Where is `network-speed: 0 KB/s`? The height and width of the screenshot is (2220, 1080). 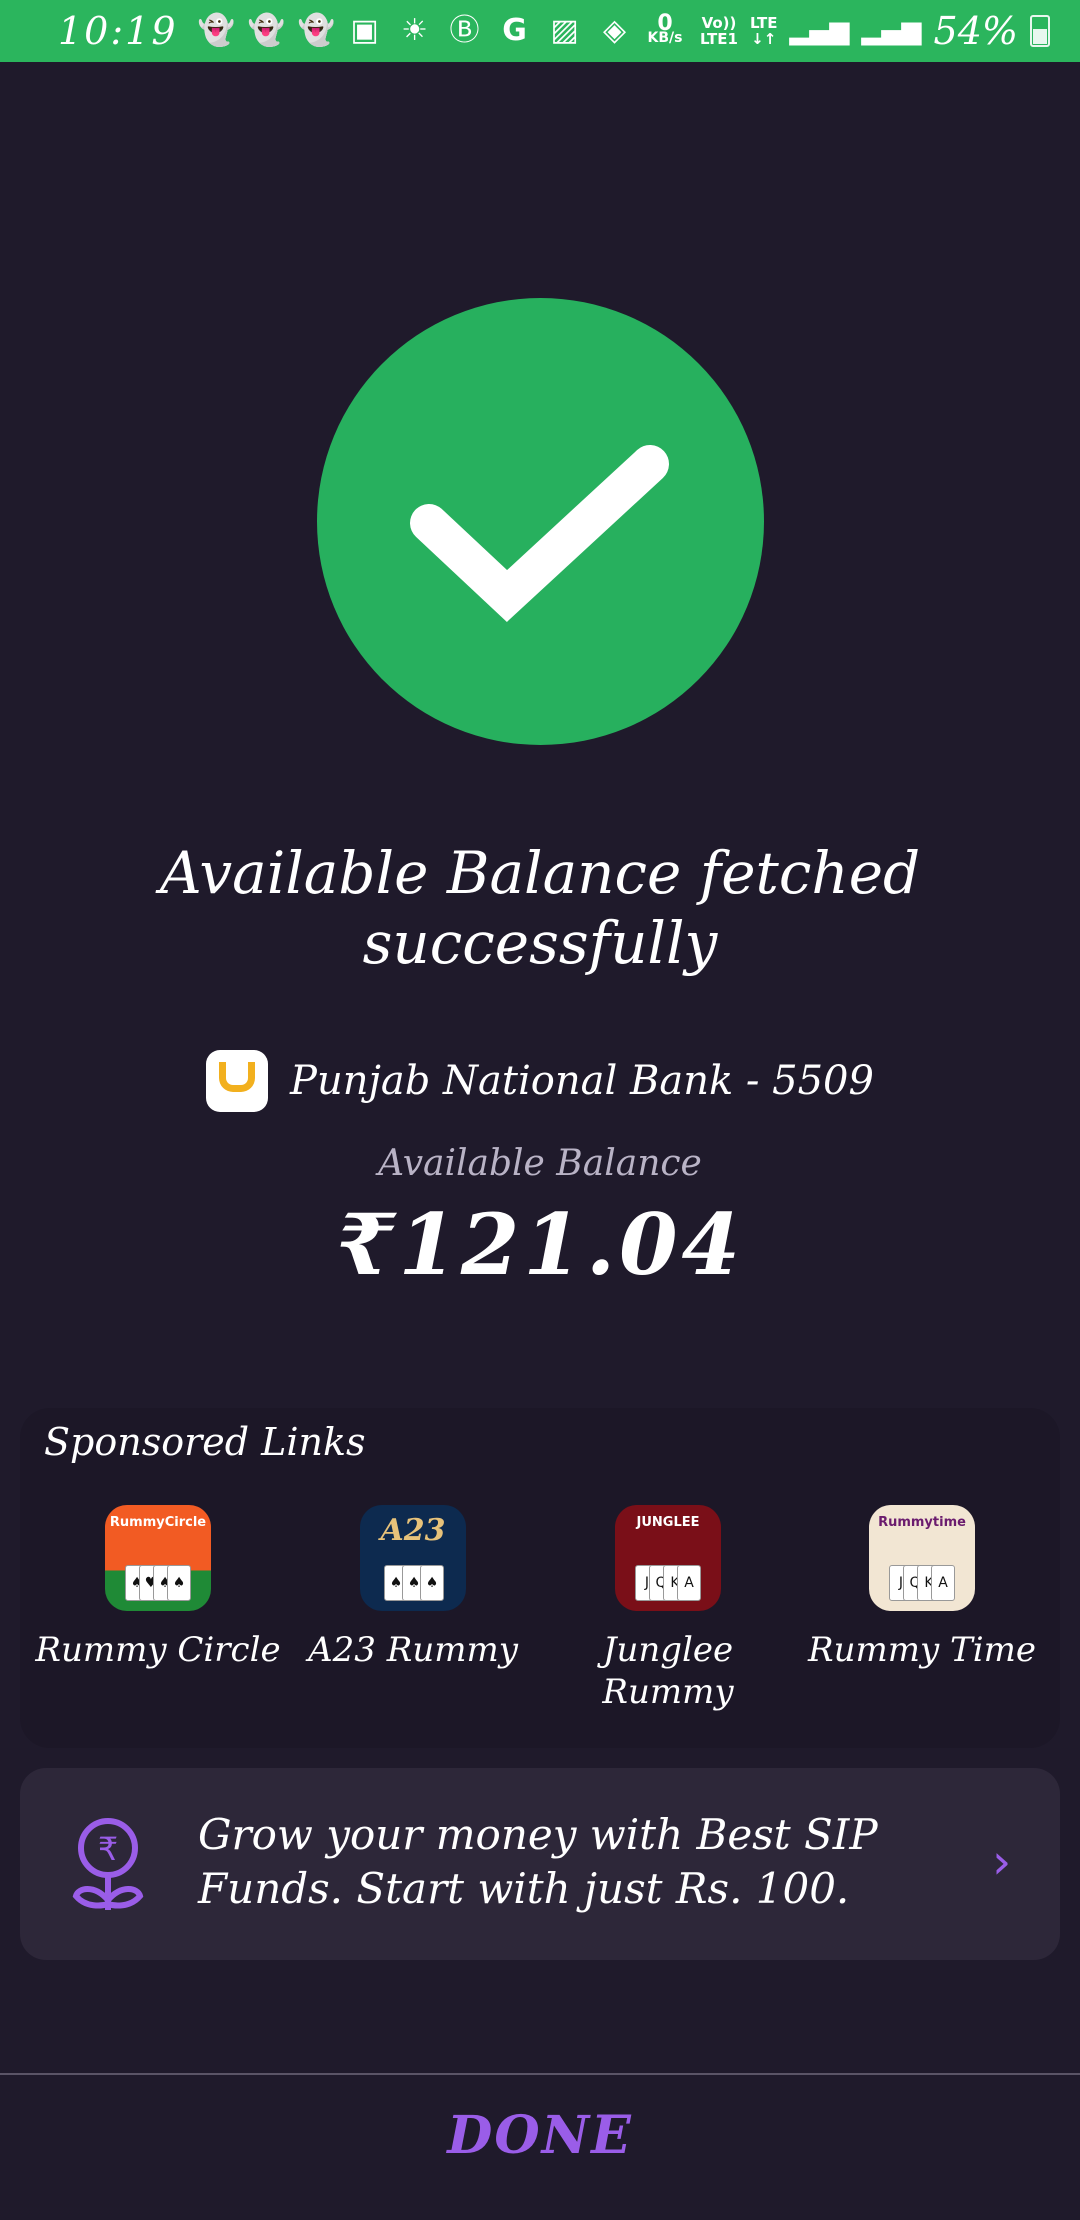 network-speed: 0 KB/s is located at coordinates (665, 28).